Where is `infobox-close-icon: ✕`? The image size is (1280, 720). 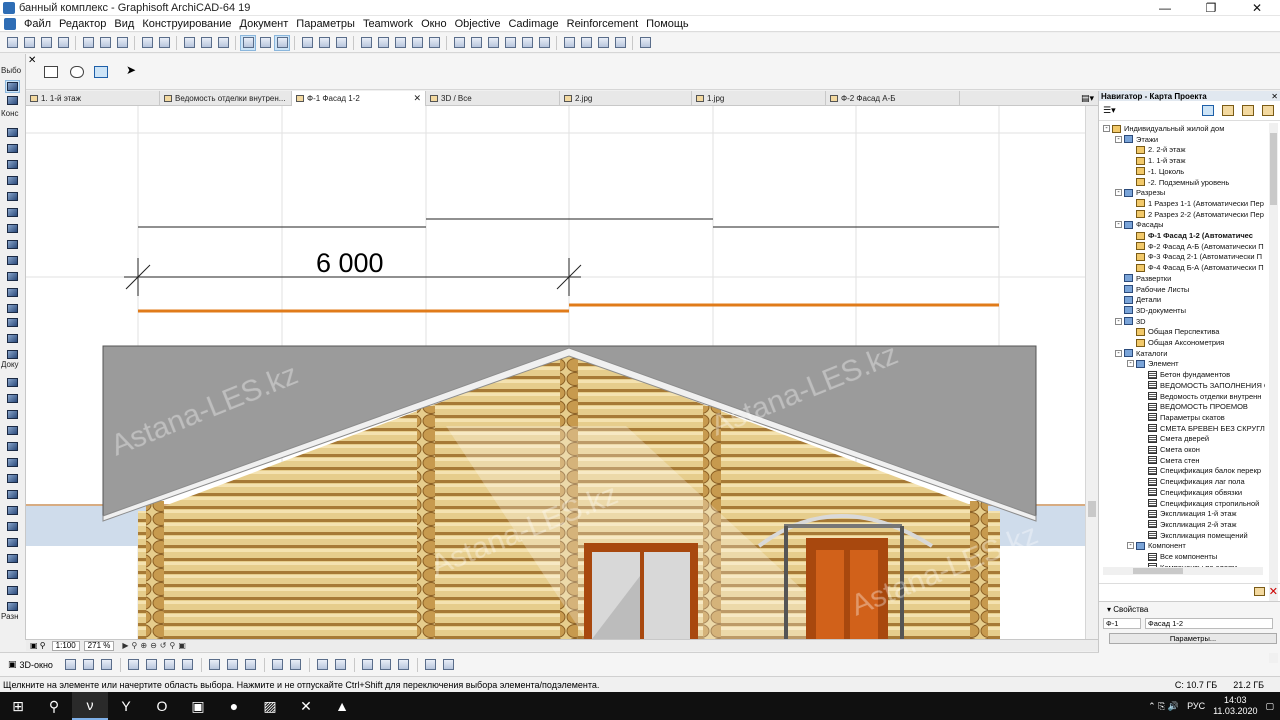 infobox-close-icon: ✕ is located at coordinates (32, 60).